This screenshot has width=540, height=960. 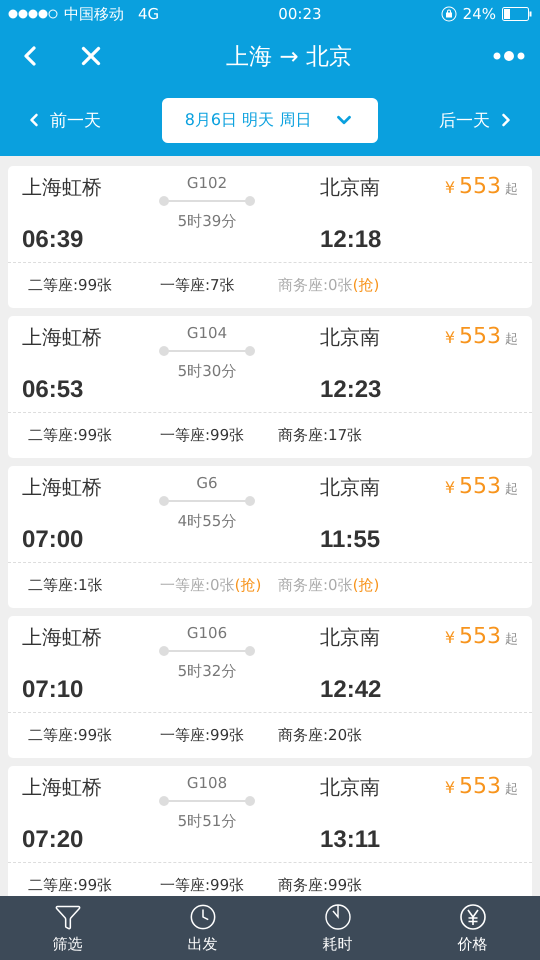 I want to click on train-card: 上海虹桥 07:20 G108 5时51分 北京南 13:11 ¥ 553 起 二等座:99张 一等座:99张 商务座:99张, so click(x=270, y=831).